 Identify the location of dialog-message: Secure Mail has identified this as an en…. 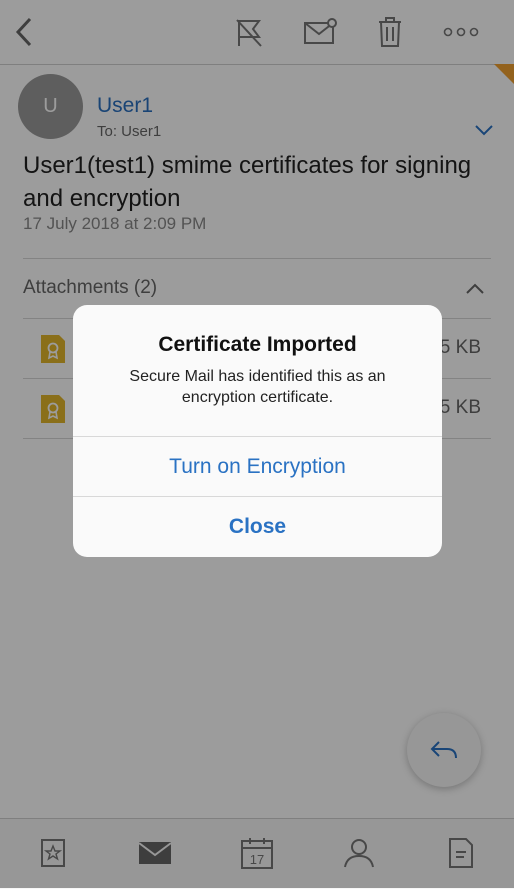
(257, 387).